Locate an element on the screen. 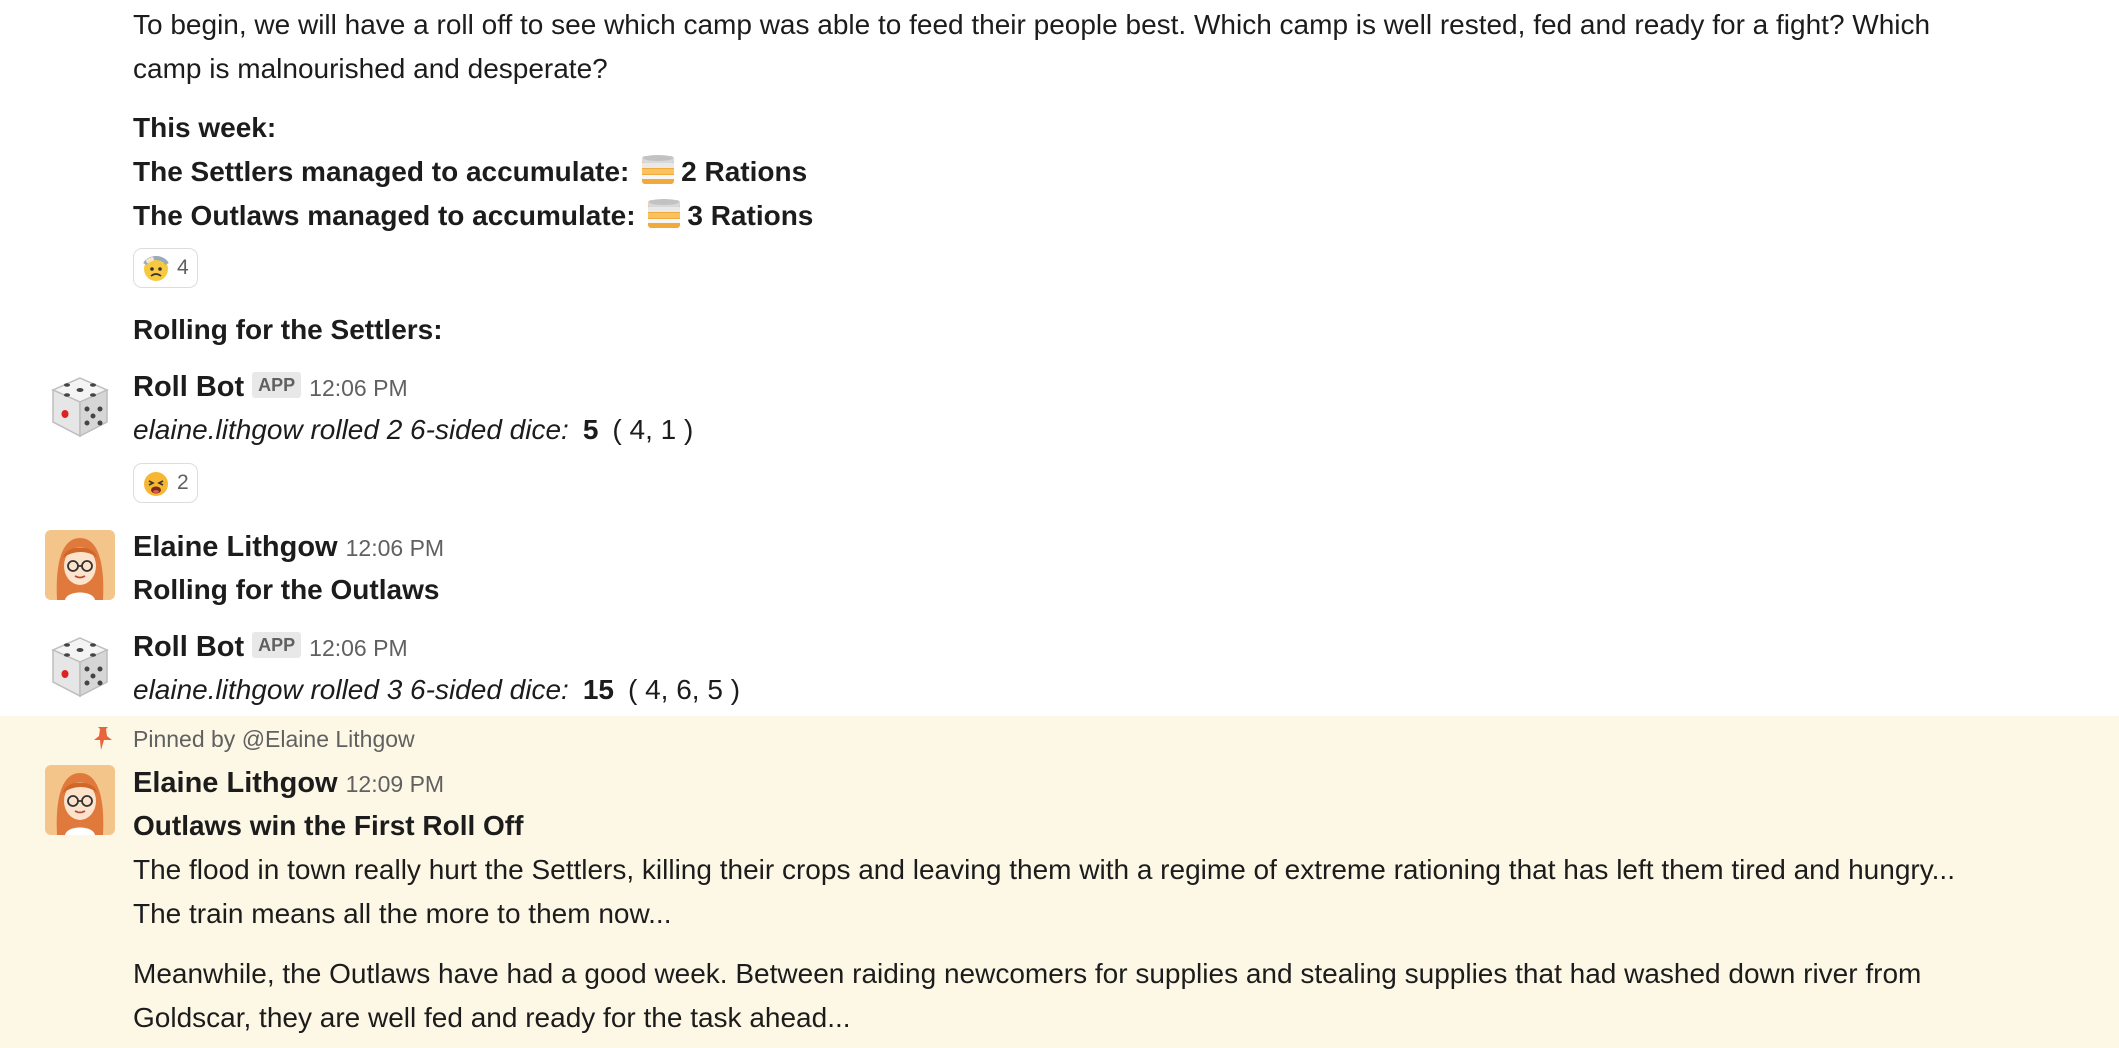  roll-total: 5 is located at coordinates (590, 429).